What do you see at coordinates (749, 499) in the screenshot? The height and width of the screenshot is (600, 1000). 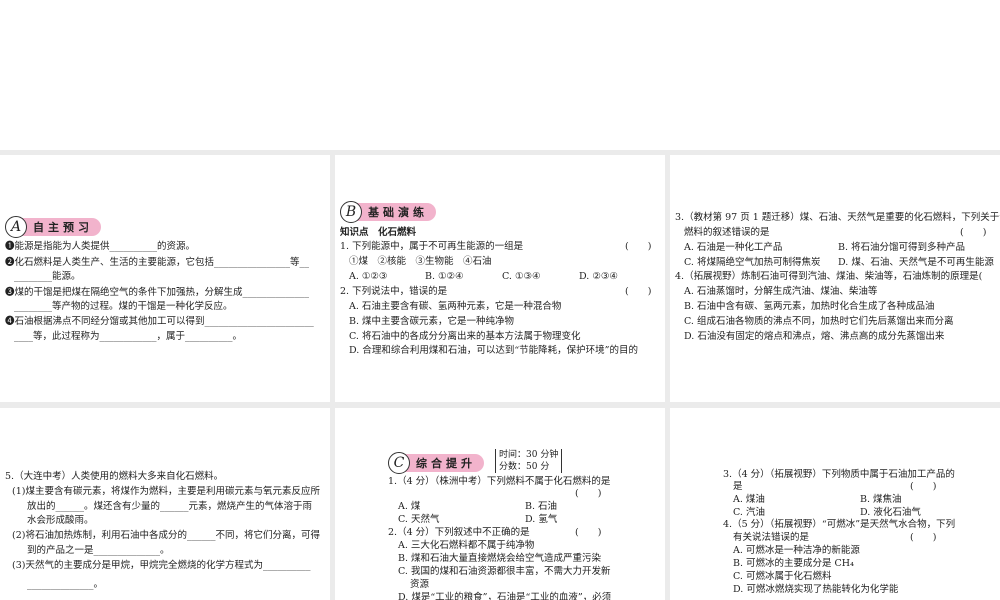 I see `option: A. 煤油` at bounding box center [749, 499].